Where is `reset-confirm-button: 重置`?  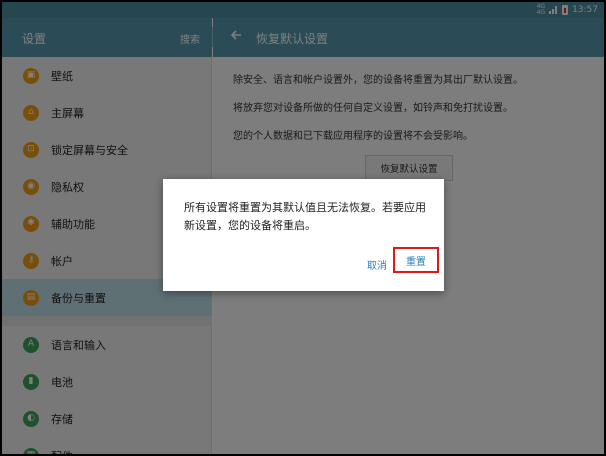 reset-confirm-button: 重置 is located at coordinates (416, 260).